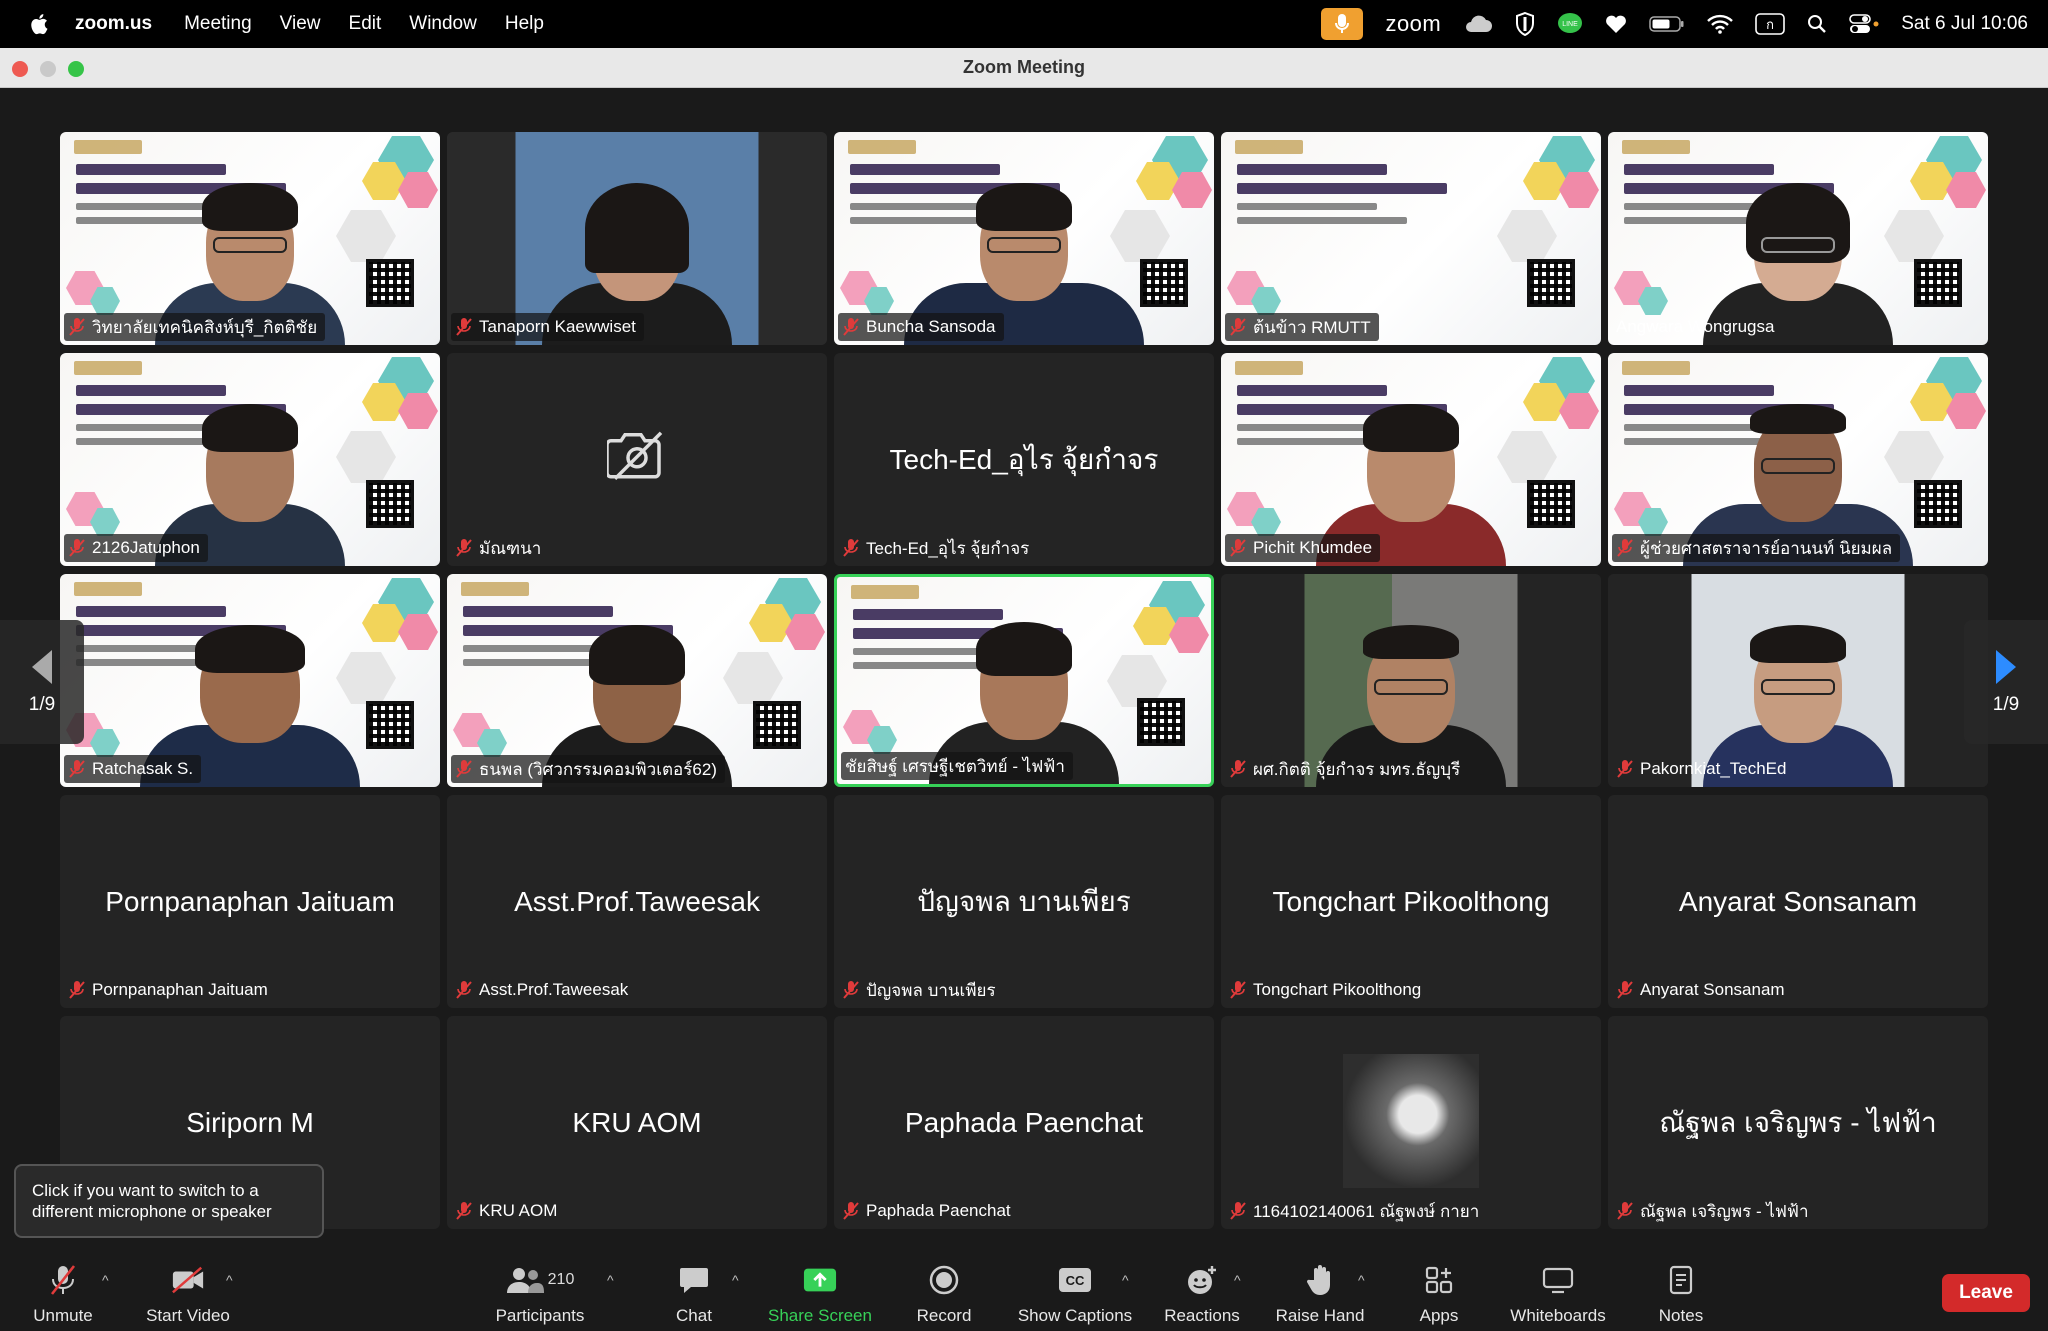 This screenshot has height=1331, width=2048. Describe the element at coordinates (365, 24) in the screenshot. I see `menu-edit: Edit` at that location.